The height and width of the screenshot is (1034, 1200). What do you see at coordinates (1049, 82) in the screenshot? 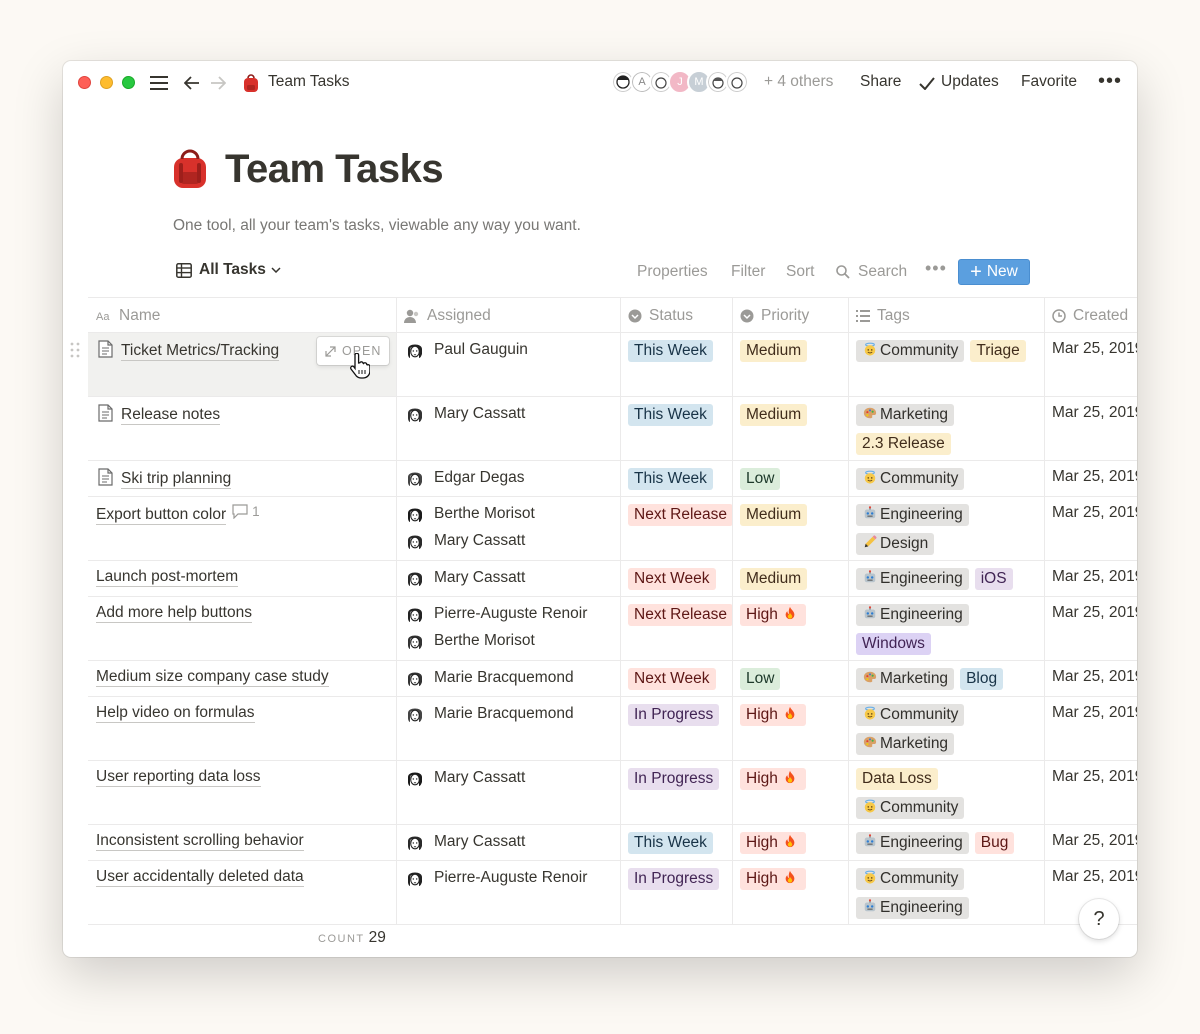
I see `favorite-button: Favorite` at bounding box center [1049, 82].